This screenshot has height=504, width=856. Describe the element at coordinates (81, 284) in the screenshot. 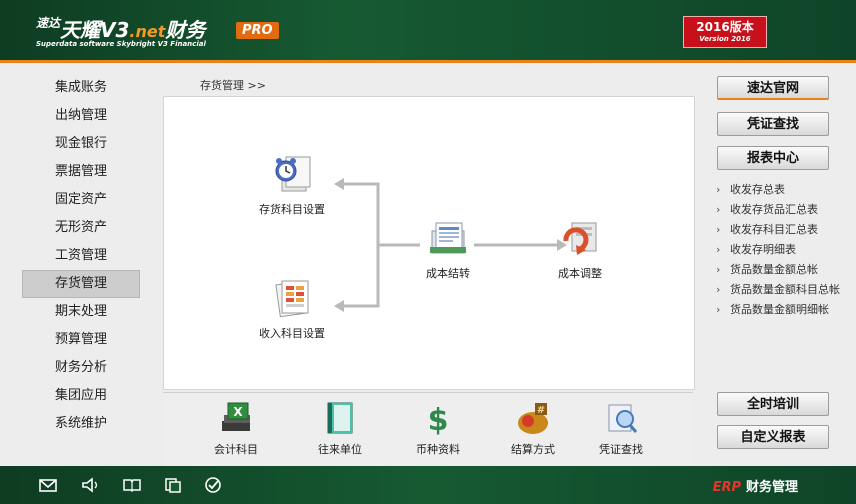

I see `sidebar-item-inventory: 存货管理` at that location.